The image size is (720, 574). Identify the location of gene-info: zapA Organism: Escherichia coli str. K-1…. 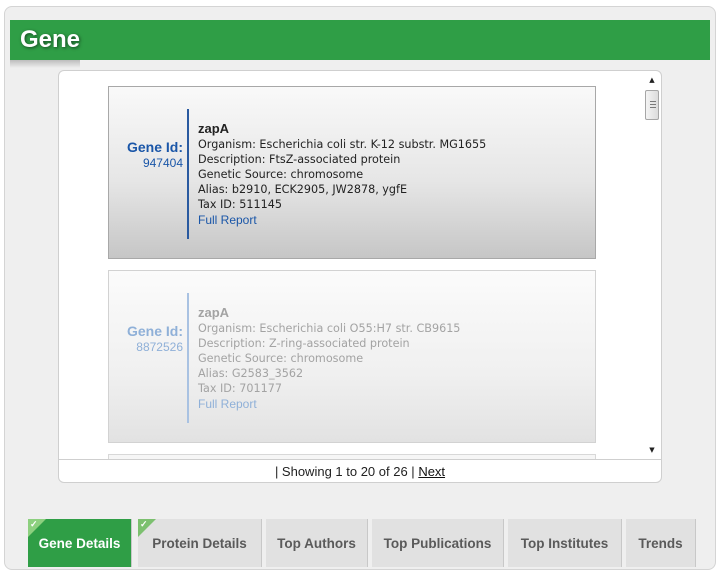
(342, 174).